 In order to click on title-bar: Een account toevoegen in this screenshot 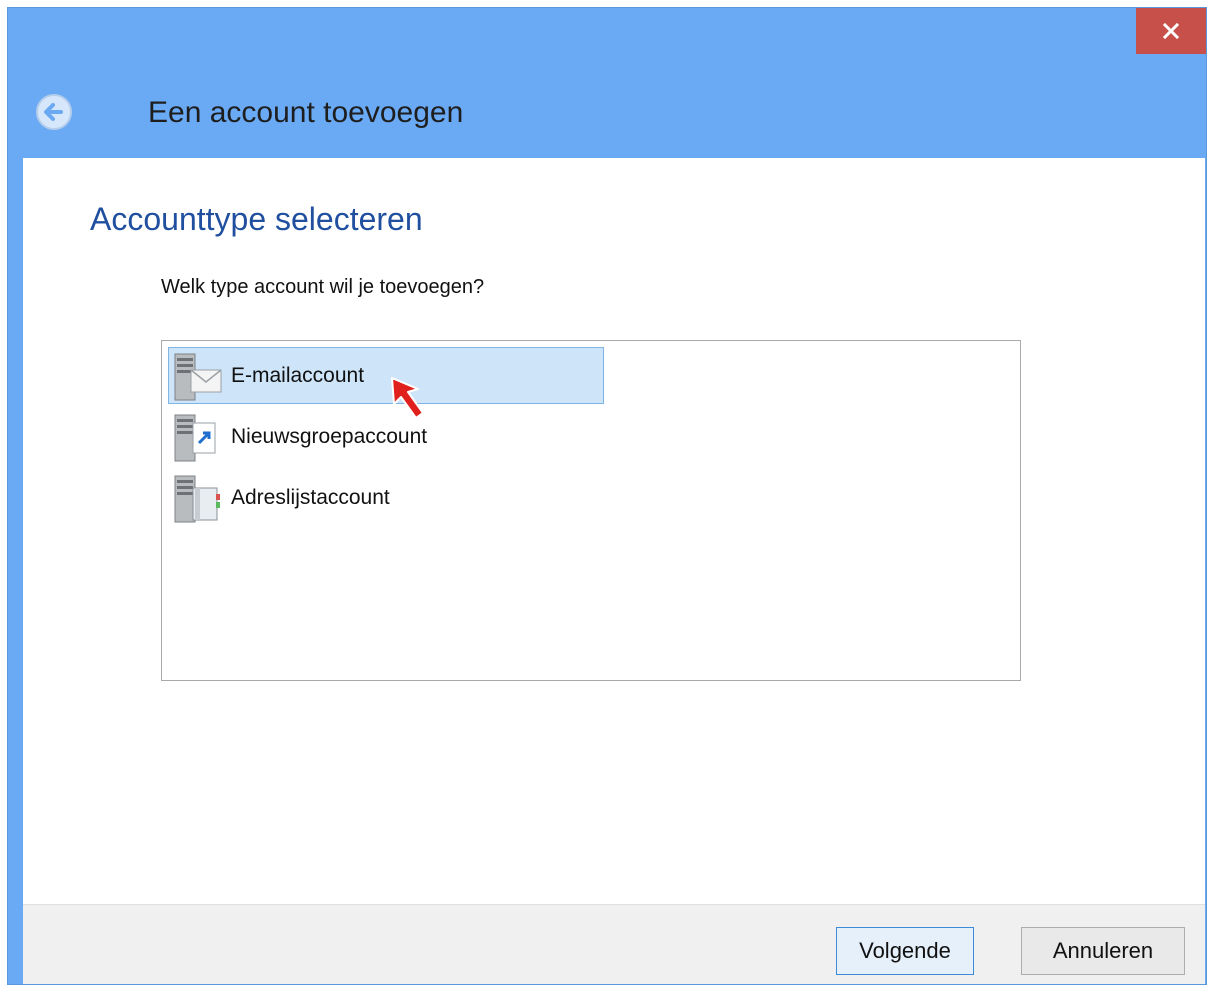, I will do `click(607, 83)`.